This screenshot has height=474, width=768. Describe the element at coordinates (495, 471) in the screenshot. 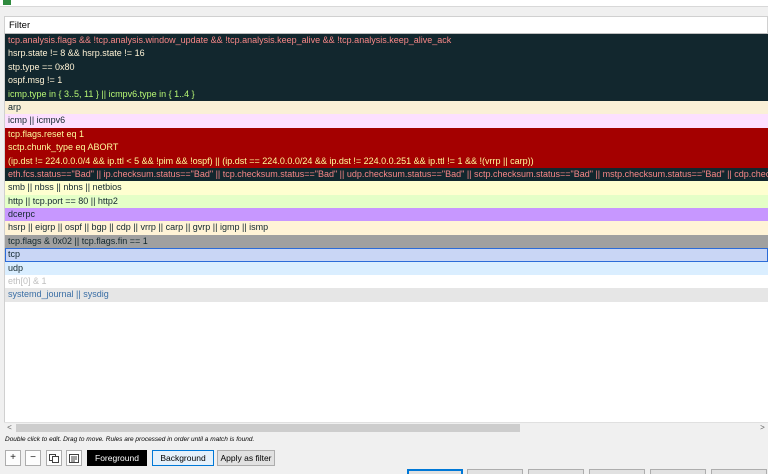

I see `import-button` at that location.